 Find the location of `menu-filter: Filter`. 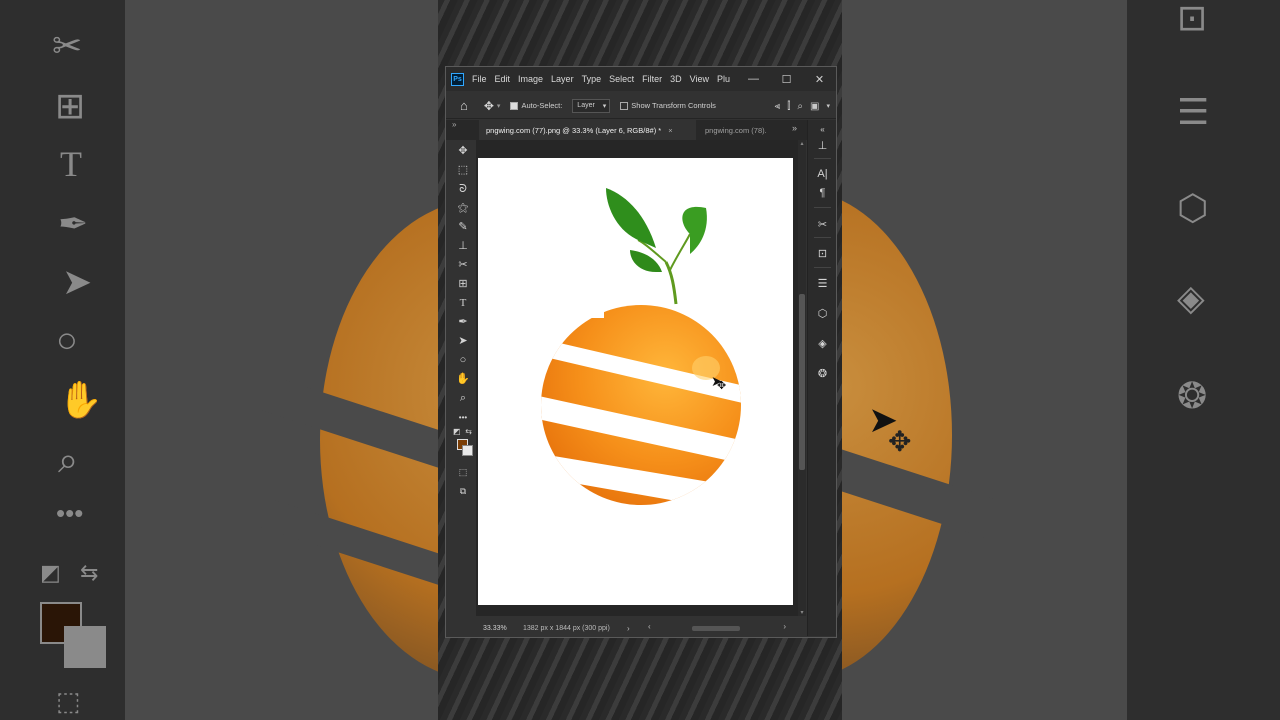

menu-filter: Filter is located at coordinates (652, 79).